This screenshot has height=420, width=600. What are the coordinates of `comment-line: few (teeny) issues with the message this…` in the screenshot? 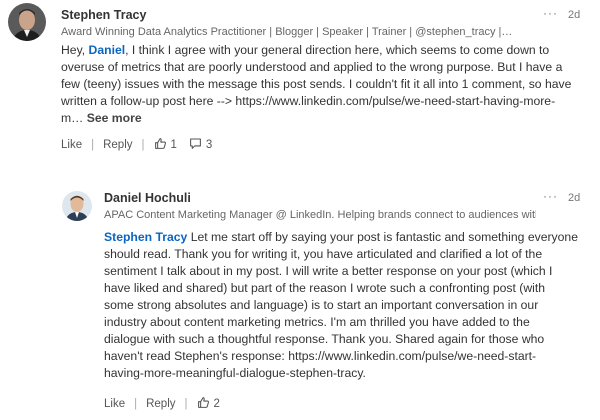 It's located at (316, 84).